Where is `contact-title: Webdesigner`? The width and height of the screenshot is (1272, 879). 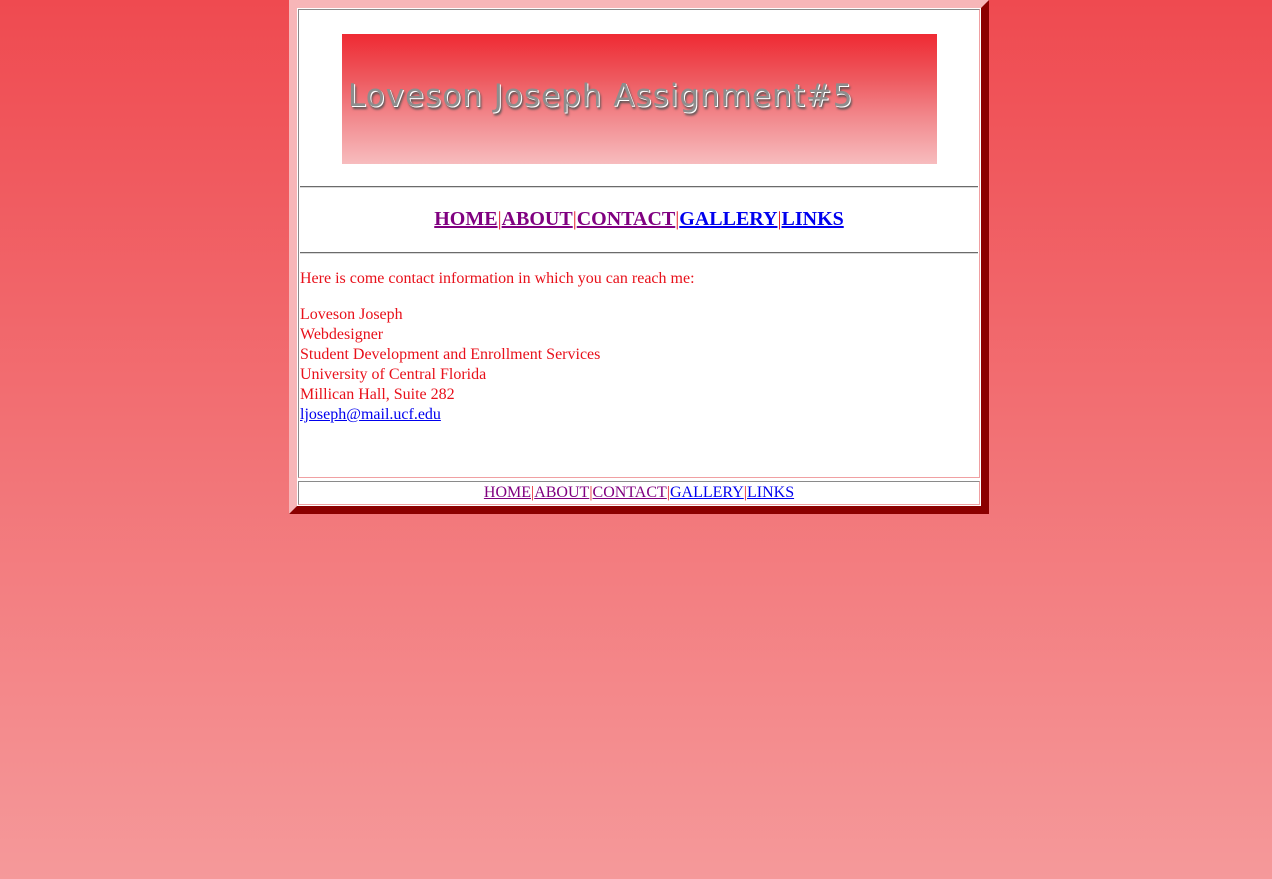
contact-title: Webdesigner is located at coordinates (342, 334).